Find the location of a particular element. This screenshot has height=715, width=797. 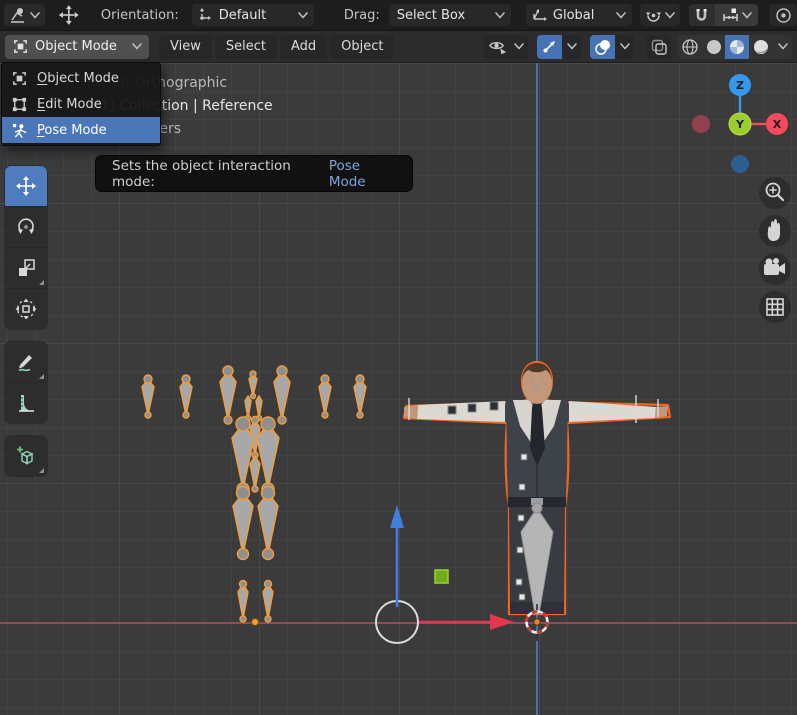

shading-wireframe-button is located at coordinates (690, 46).